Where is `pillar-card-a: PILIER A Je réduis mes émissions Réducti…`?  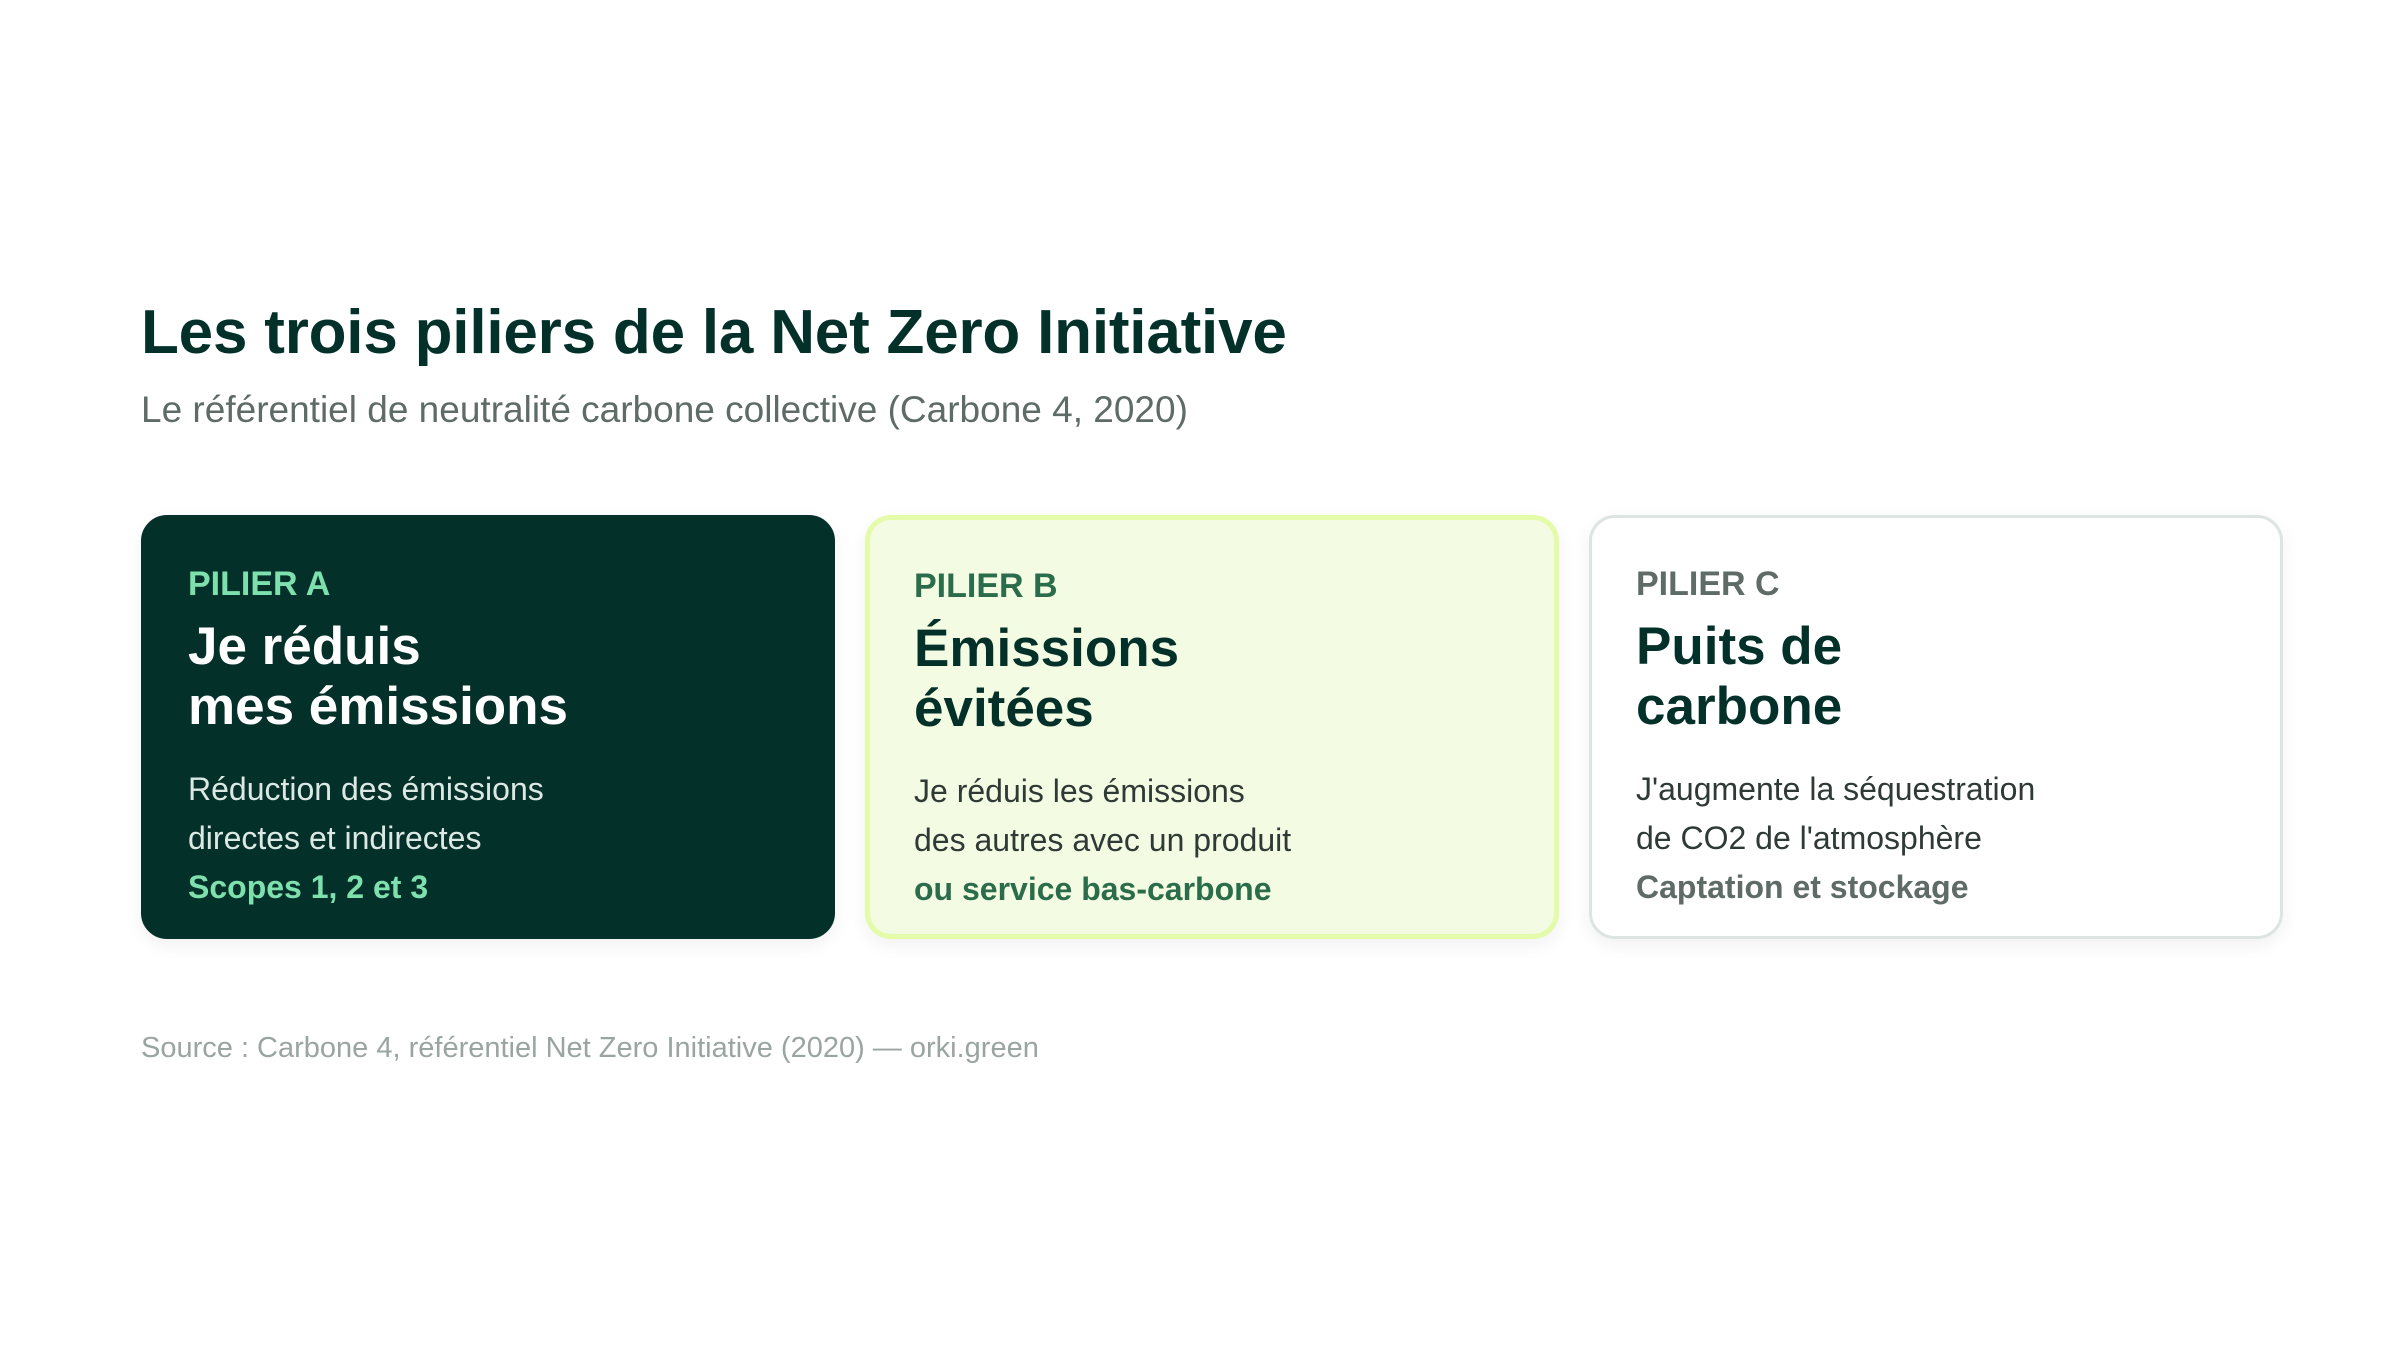
pillar-card-a: PILIER A Je réduis mes émissions Réducti… is located at coordinates (488, 726).